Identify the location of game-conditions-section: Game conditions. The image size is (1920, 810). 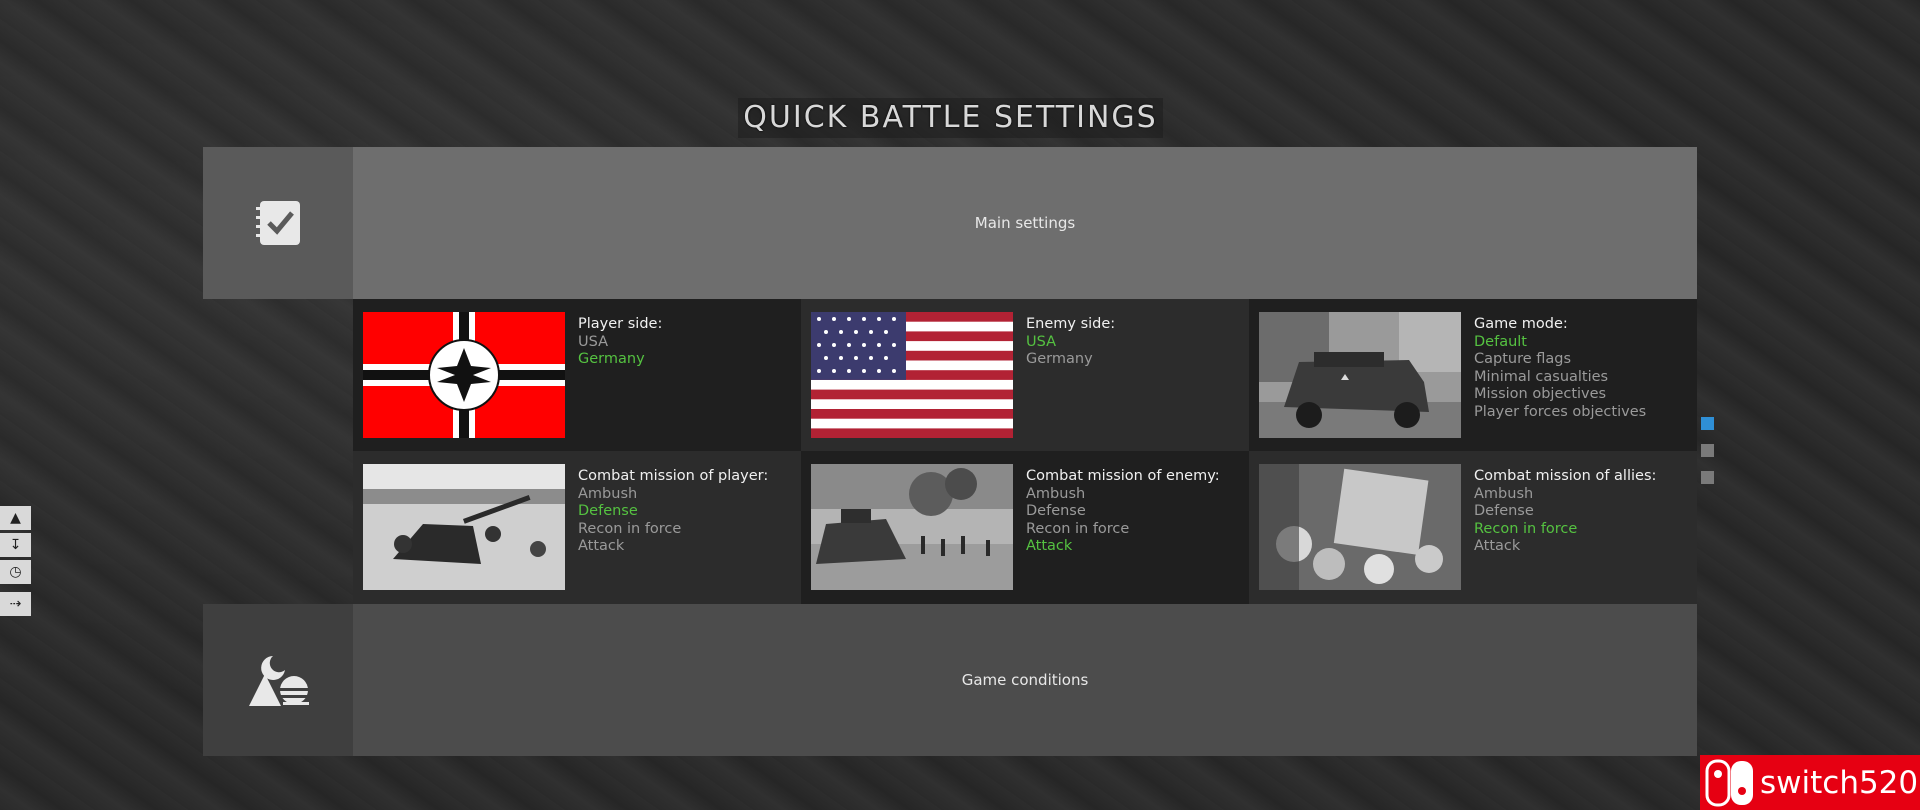
(950, 680).